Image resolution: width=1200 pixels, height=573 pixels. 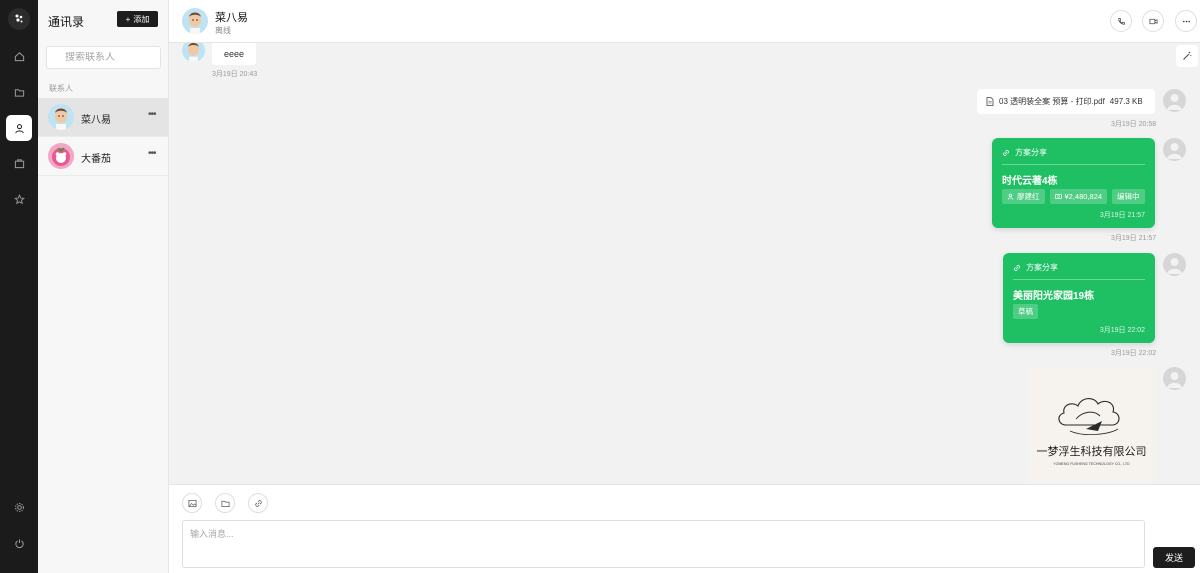 I want to click on timestamp: 3月19日 20:58, so click(x=1134, y=124).